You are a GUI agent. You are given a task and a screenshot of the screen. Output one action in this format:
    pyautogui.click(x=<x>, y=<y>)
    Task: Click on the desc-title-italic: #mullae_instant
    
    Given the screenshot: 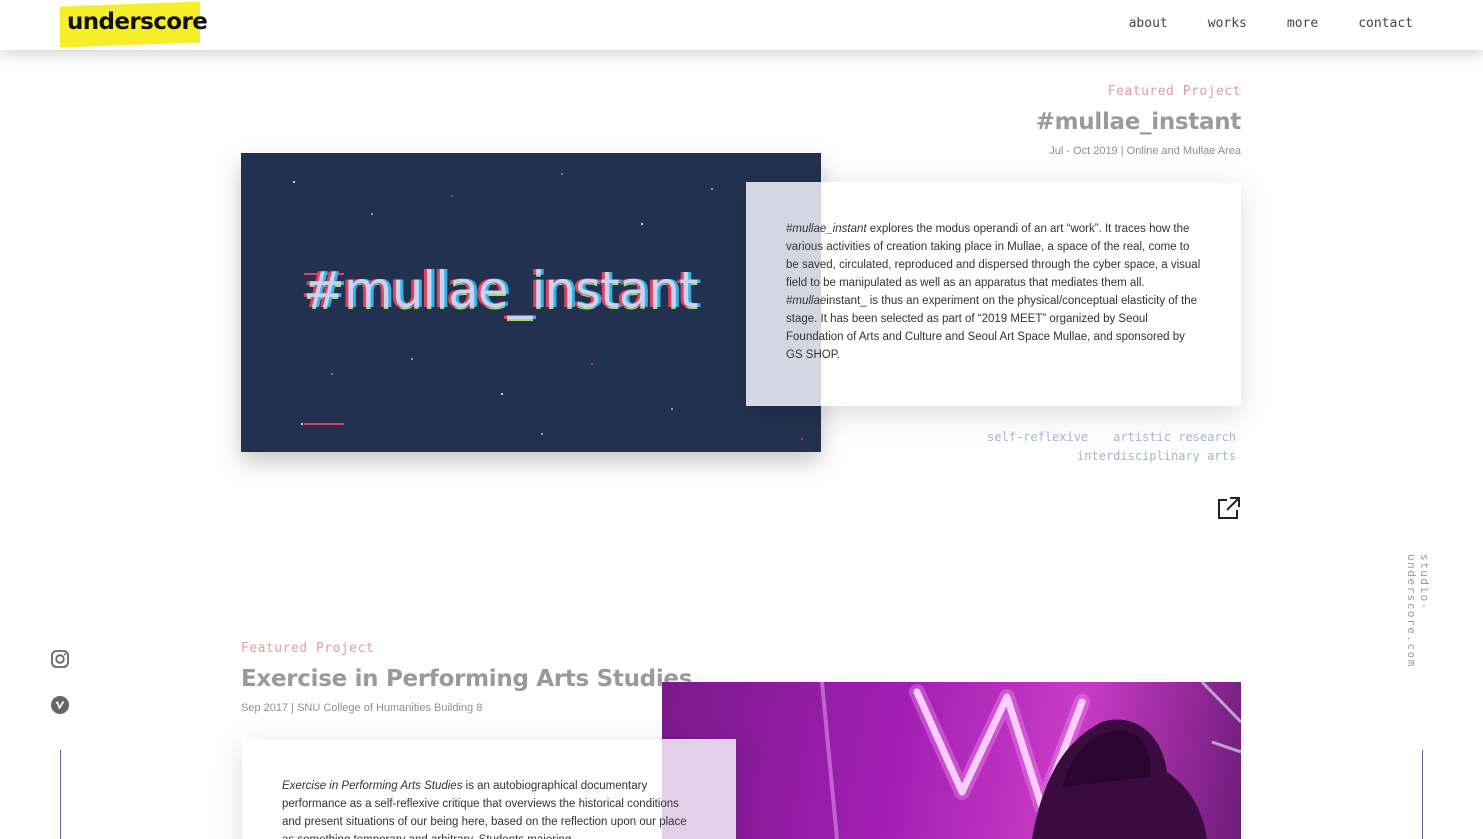 What is the action you would take?
    pyautogui.click(x=826, y=229)
    